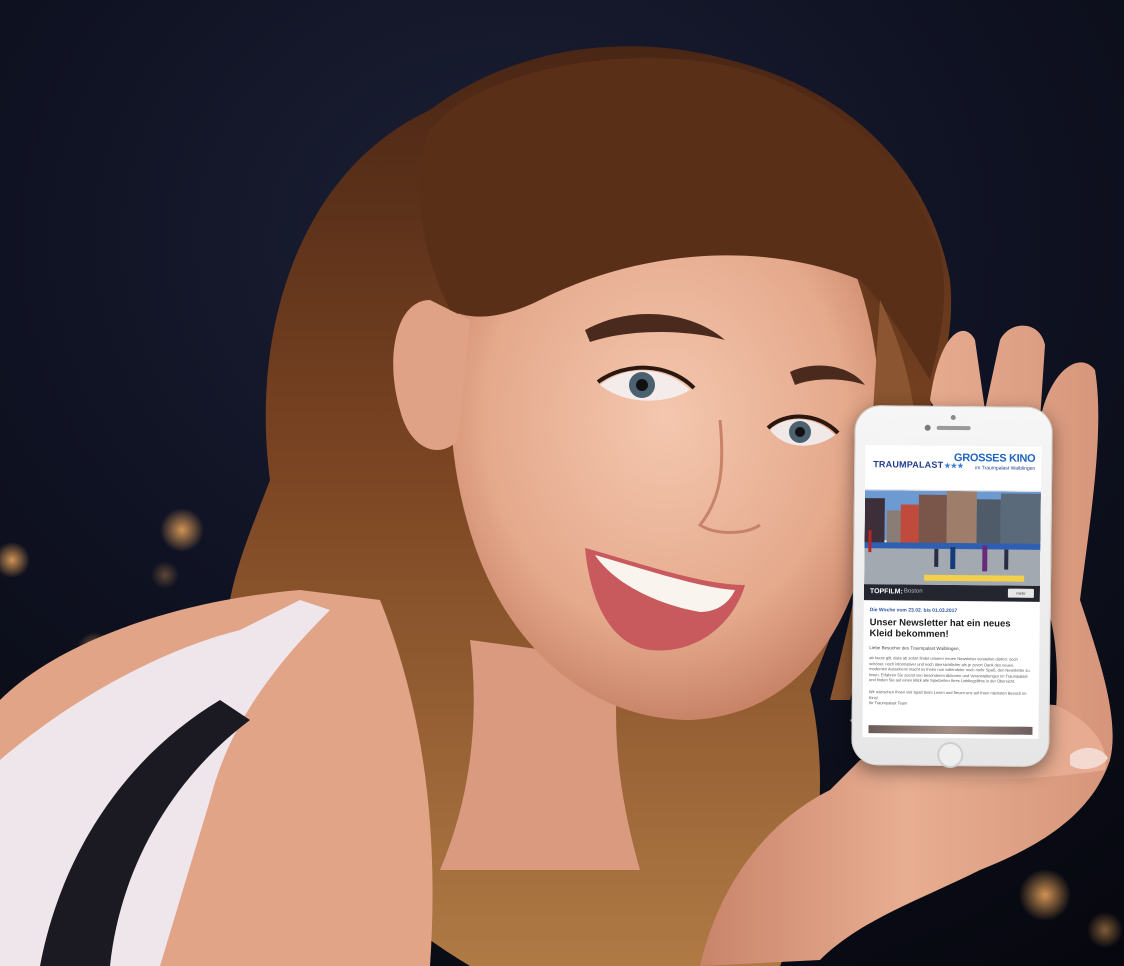 The height and width of the screenshot is (966, 1124). I want to click on front-camera, so click(927, 427).